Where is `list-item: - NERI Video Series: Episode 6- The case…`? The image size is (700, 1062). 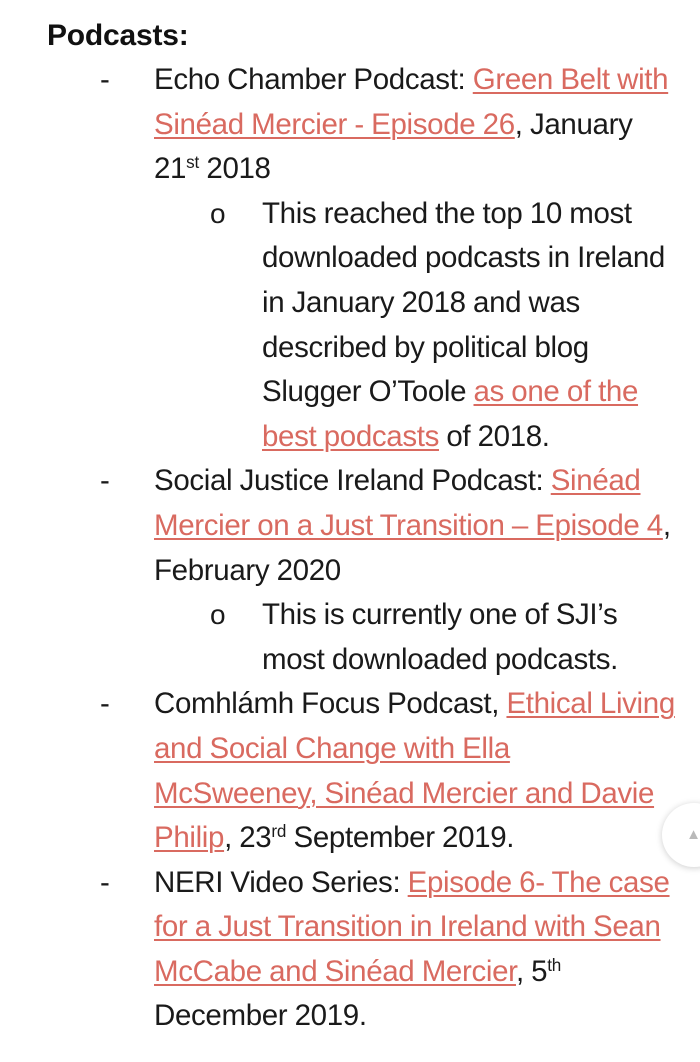
list-item: - NERI Video Series: Episode 6- The case… is located at coordinates (390, 950).